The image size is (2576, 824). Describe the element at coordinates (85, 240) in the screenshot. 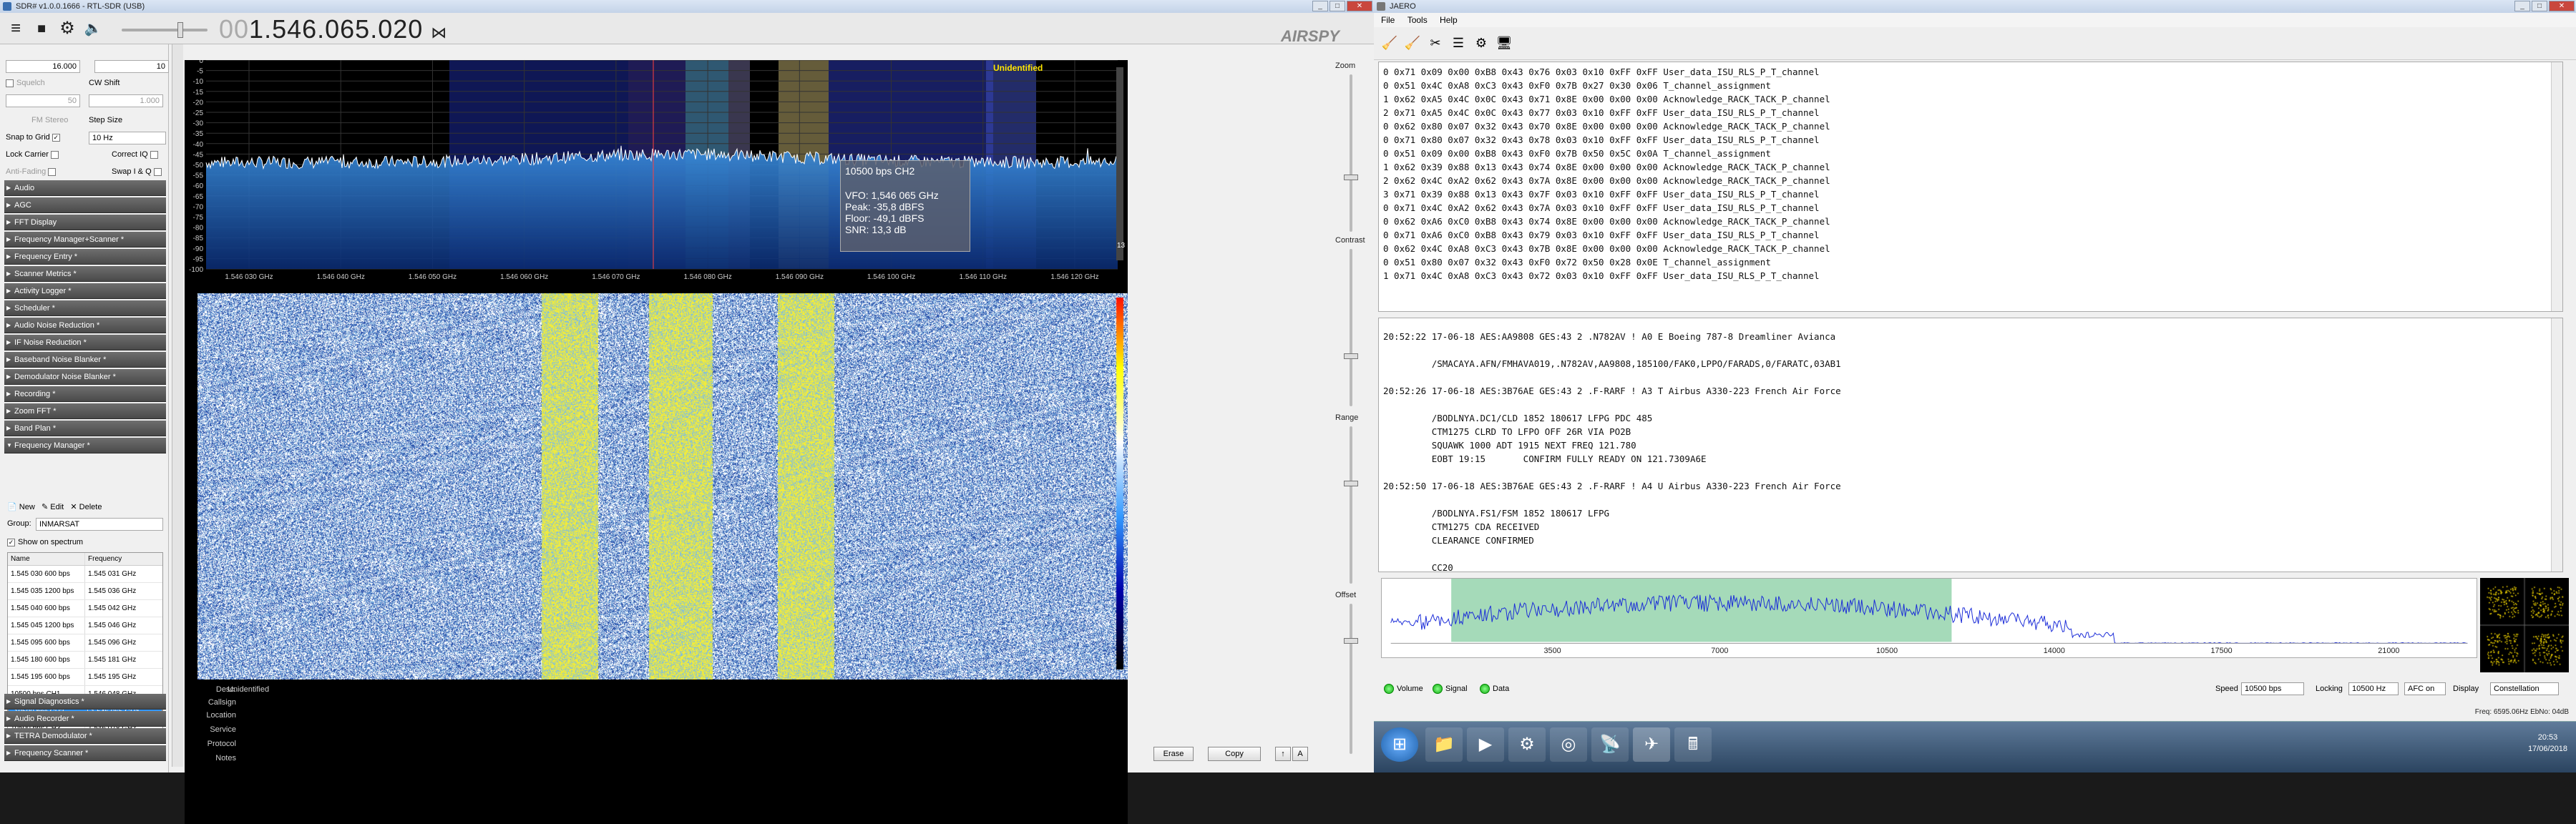

I see `section-header: Frequency Manager+Scanner *` at that location.